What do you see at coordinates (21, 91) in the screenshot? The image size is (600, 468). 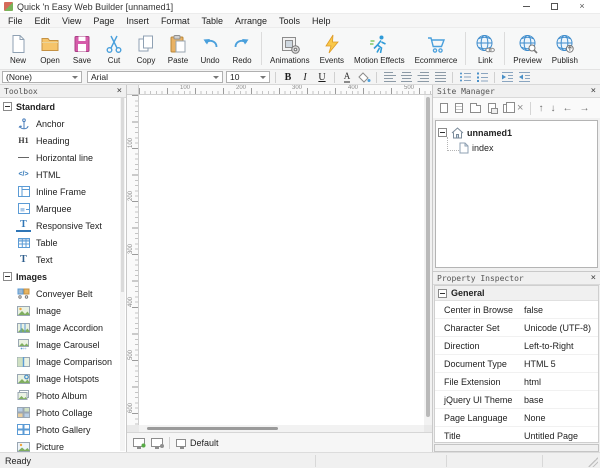 I see `toolbox-title: Toolbox` at bounding box center [21, 91].